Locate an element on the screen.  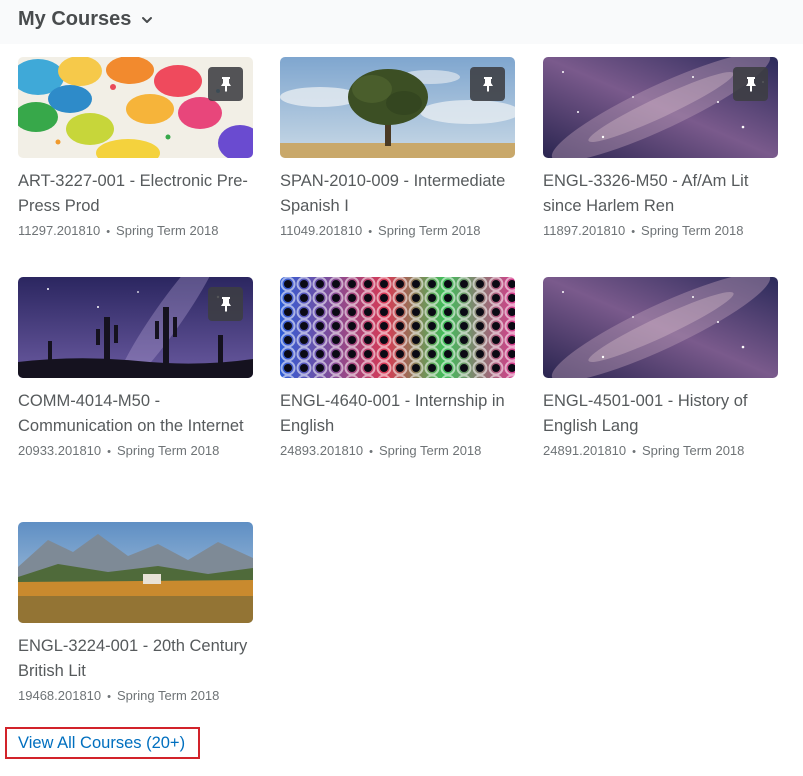
view-all-highlight: View All Courses (20+) is located at coordinates (102, 743).